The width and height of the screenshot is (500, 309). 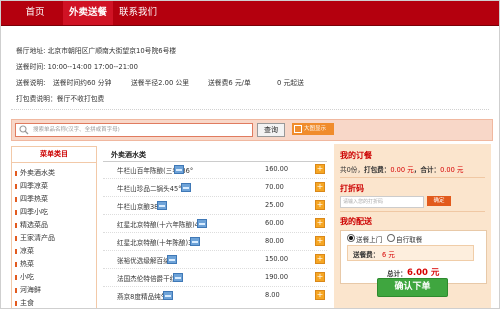 What do you see at coordinates (128, 155) in the screenshot?
I see `dish-list-header: 外卖酒水类` at bounding box center [128, 155].